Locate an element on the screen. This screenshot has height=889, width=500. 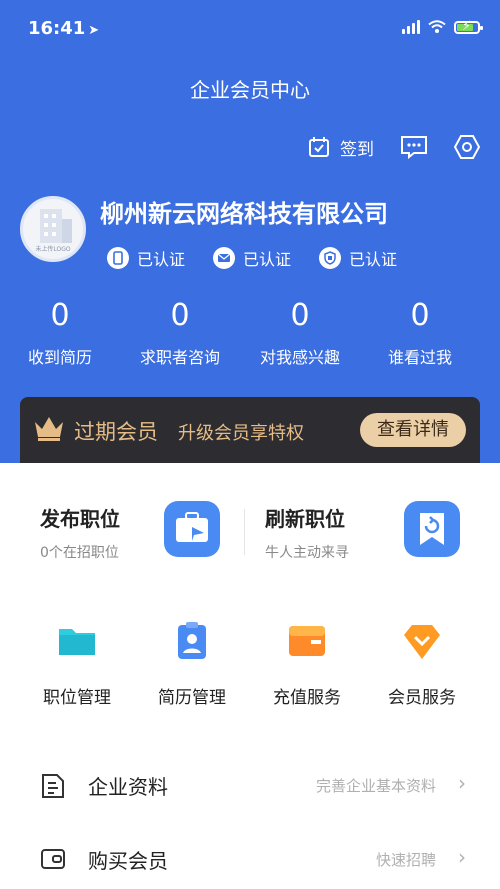
resume-icon is located at coordinates (192, 640).